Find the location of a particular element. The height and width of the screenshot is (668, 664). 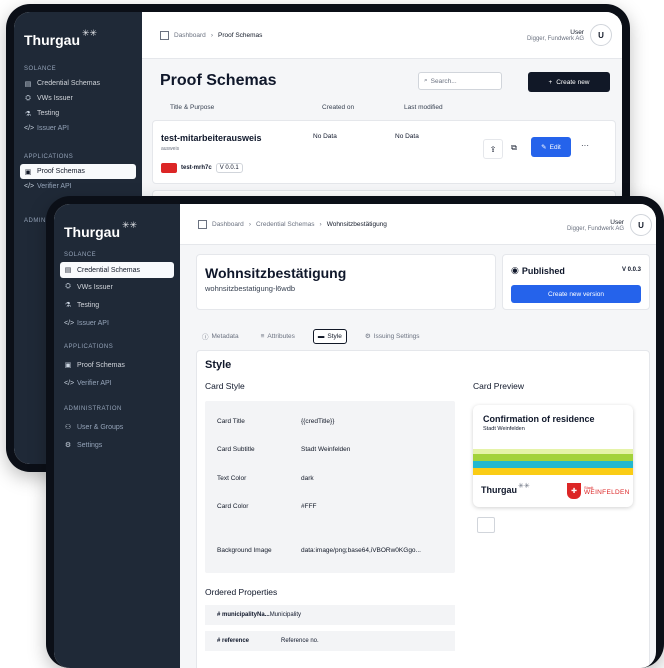

preview-title: Confirmation of residence is located at coordinates (539, 419).